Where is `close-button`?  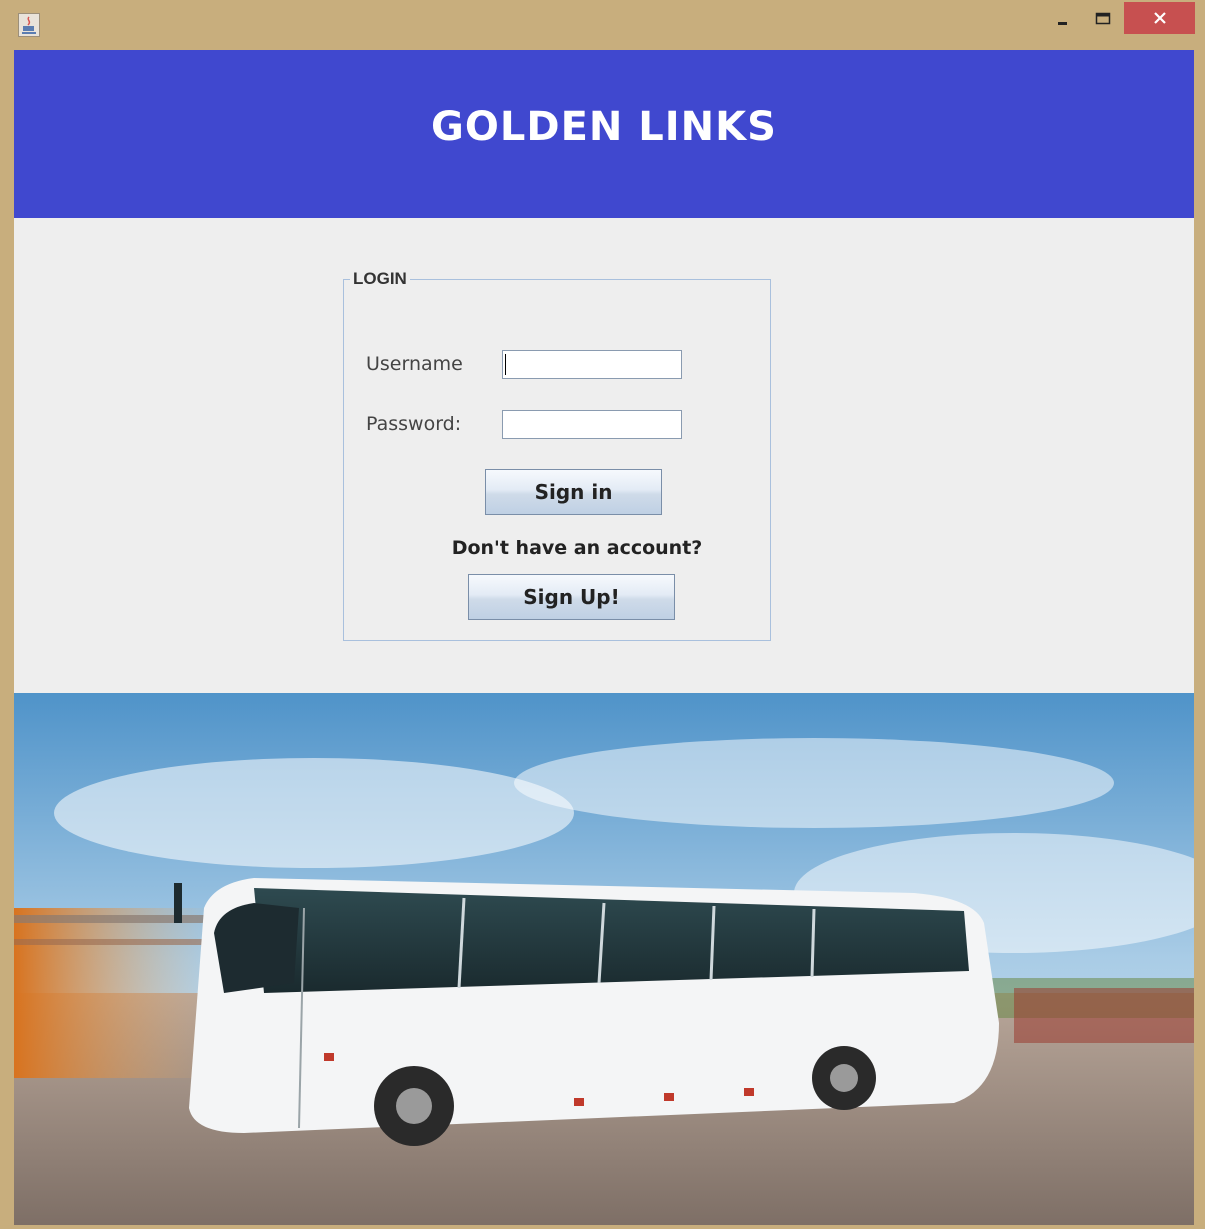
close-button is located at coordinates (1159, 18).